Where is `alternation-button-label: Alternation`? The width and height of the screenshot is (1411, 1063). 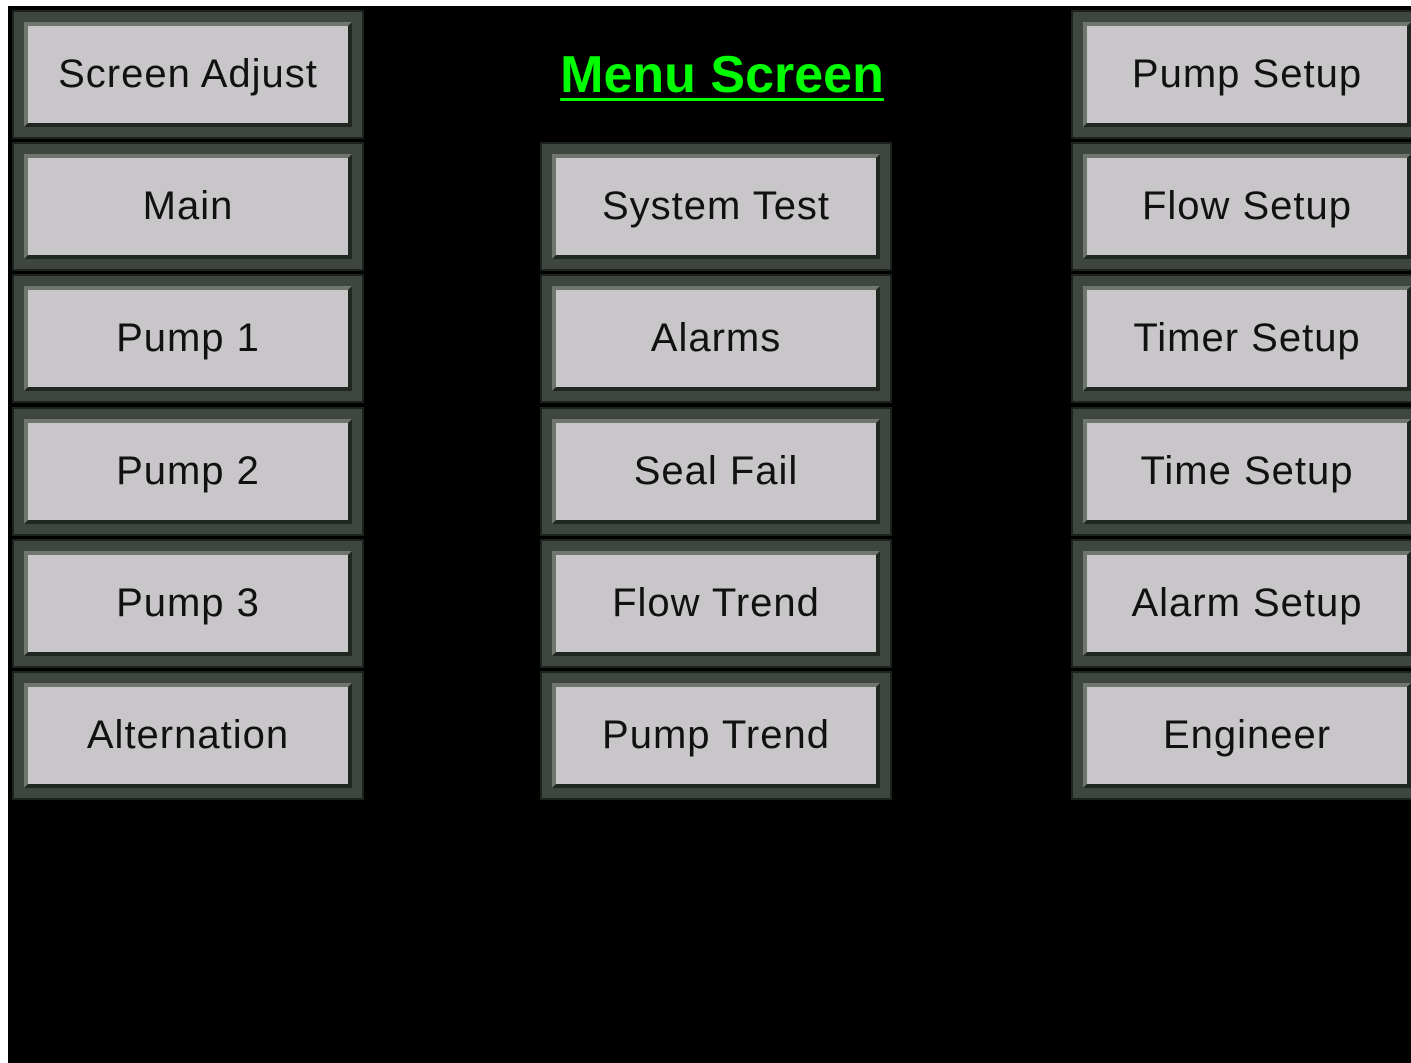 alternation-button-label: Alternation is located at coordinates (188, 735).